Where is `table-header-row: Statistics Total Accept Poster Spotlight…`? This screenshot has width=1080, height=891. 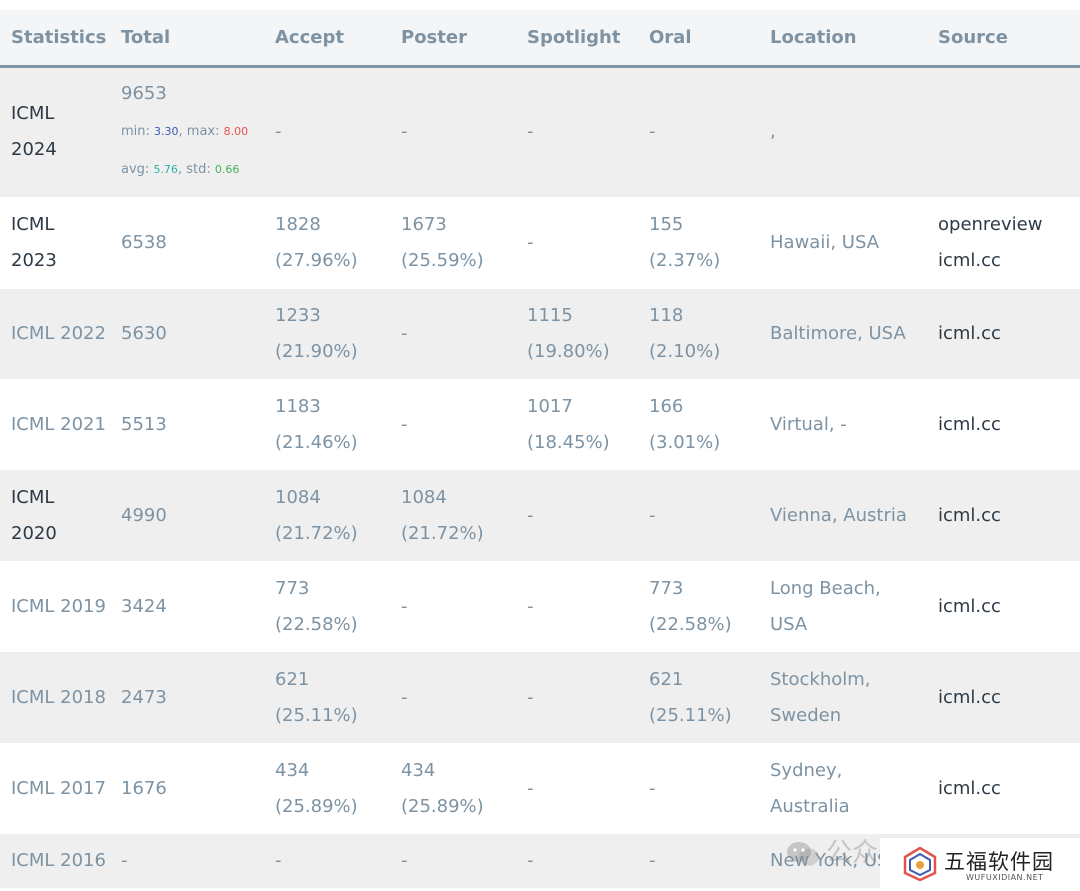 table-header-row: Statistics Total Accept Poster Spotlight… is located at coordinates (540, 38).